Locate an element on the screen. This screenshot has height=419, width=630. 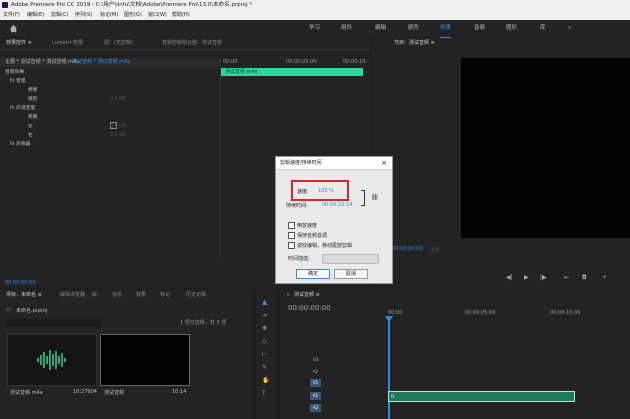
param-level: 级别 is located at coordinates (33, 99).